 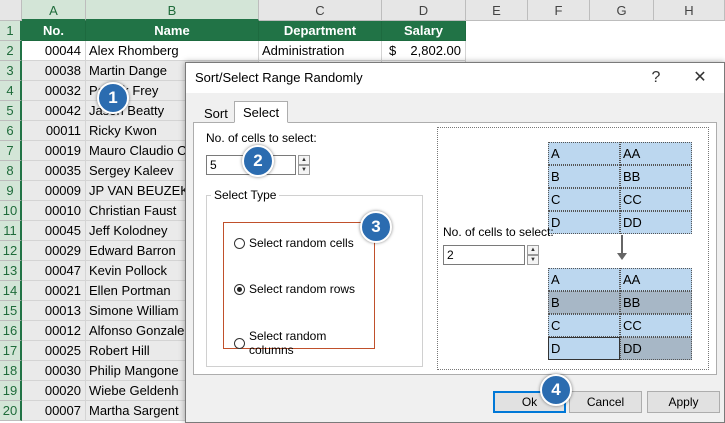 What do you see at coordinates (54, 231) in the screenshot?
I see `cell-no: 00045` at bounding box center [54, 231].